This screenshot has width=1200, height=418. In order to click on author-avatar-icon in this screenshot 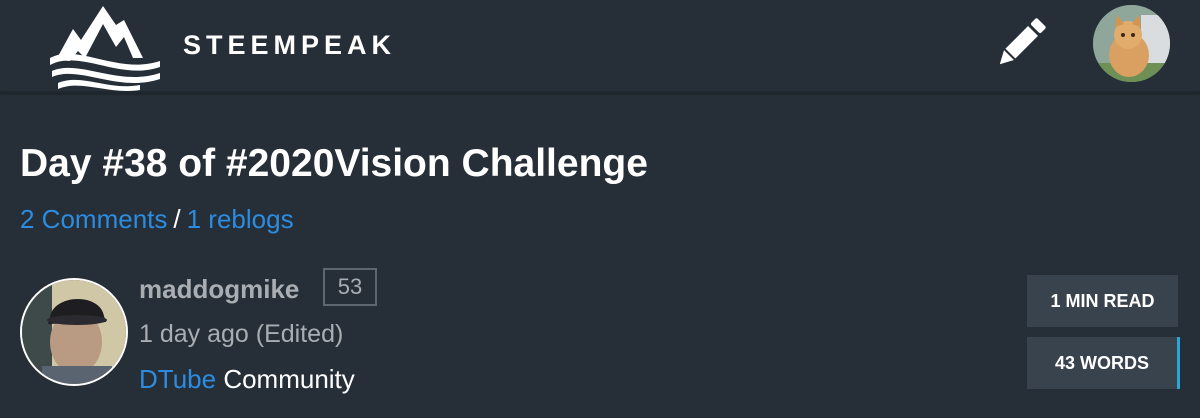, I will do `click(74, 332)`.